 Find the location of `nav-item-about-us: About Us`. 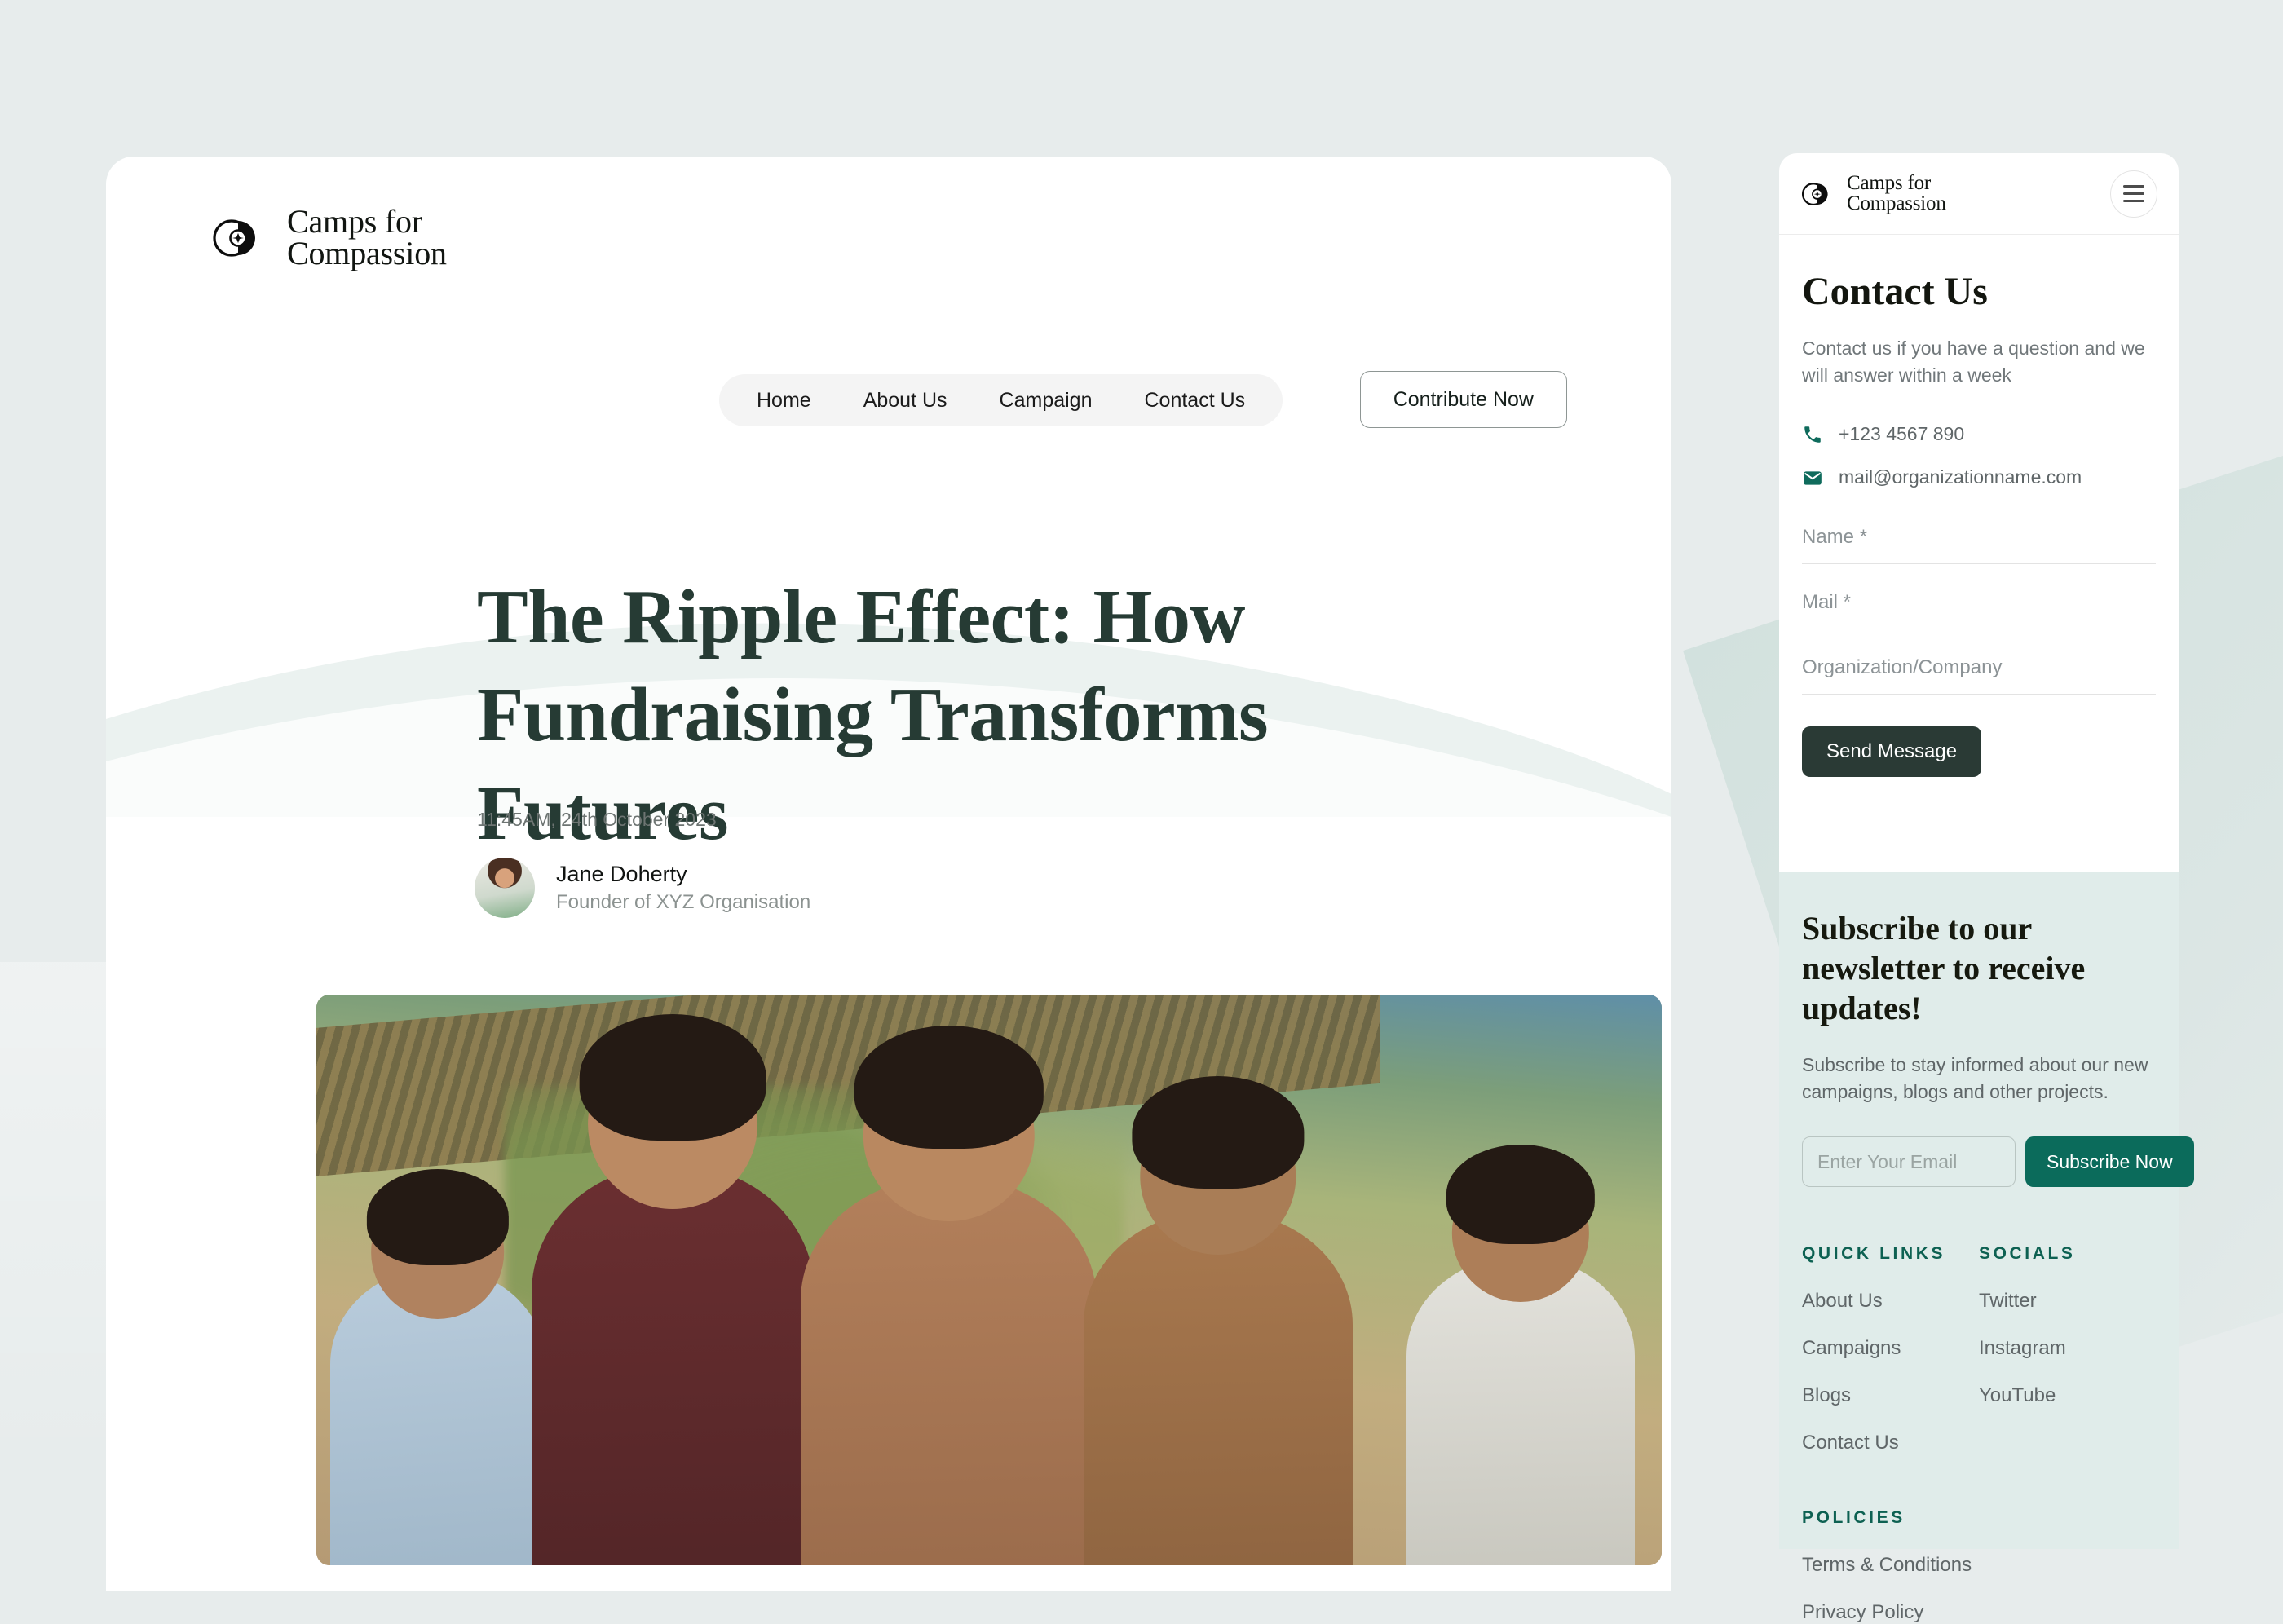

nav-item-about-us: About Us is located at coordinates (906, 400).